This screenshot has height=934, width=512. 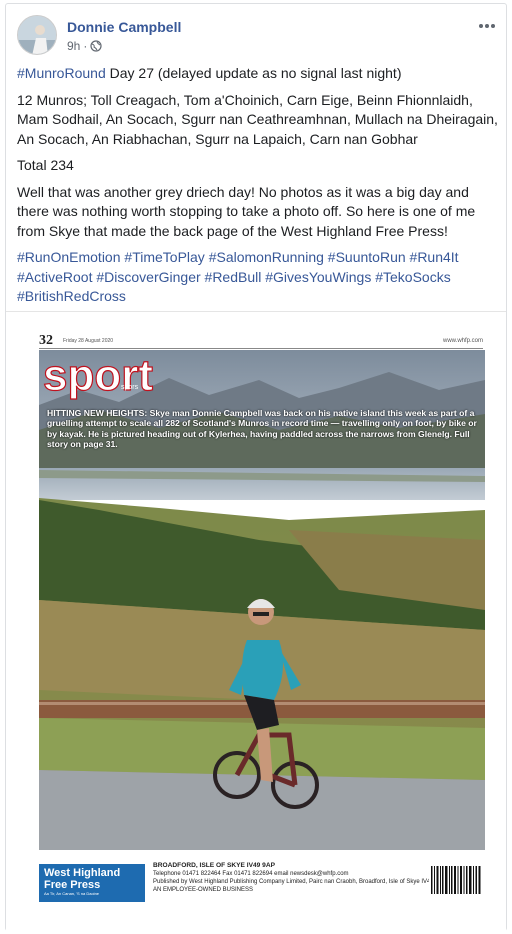 What do you see at coordinates (54, 277) in the screenshot?
I see `hashtag-link: #ActiveRoot` at bounding box center [54, 277].